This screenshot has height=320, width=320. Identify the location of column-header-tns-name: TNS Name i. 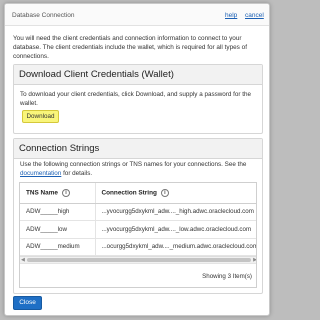
(58, 193).